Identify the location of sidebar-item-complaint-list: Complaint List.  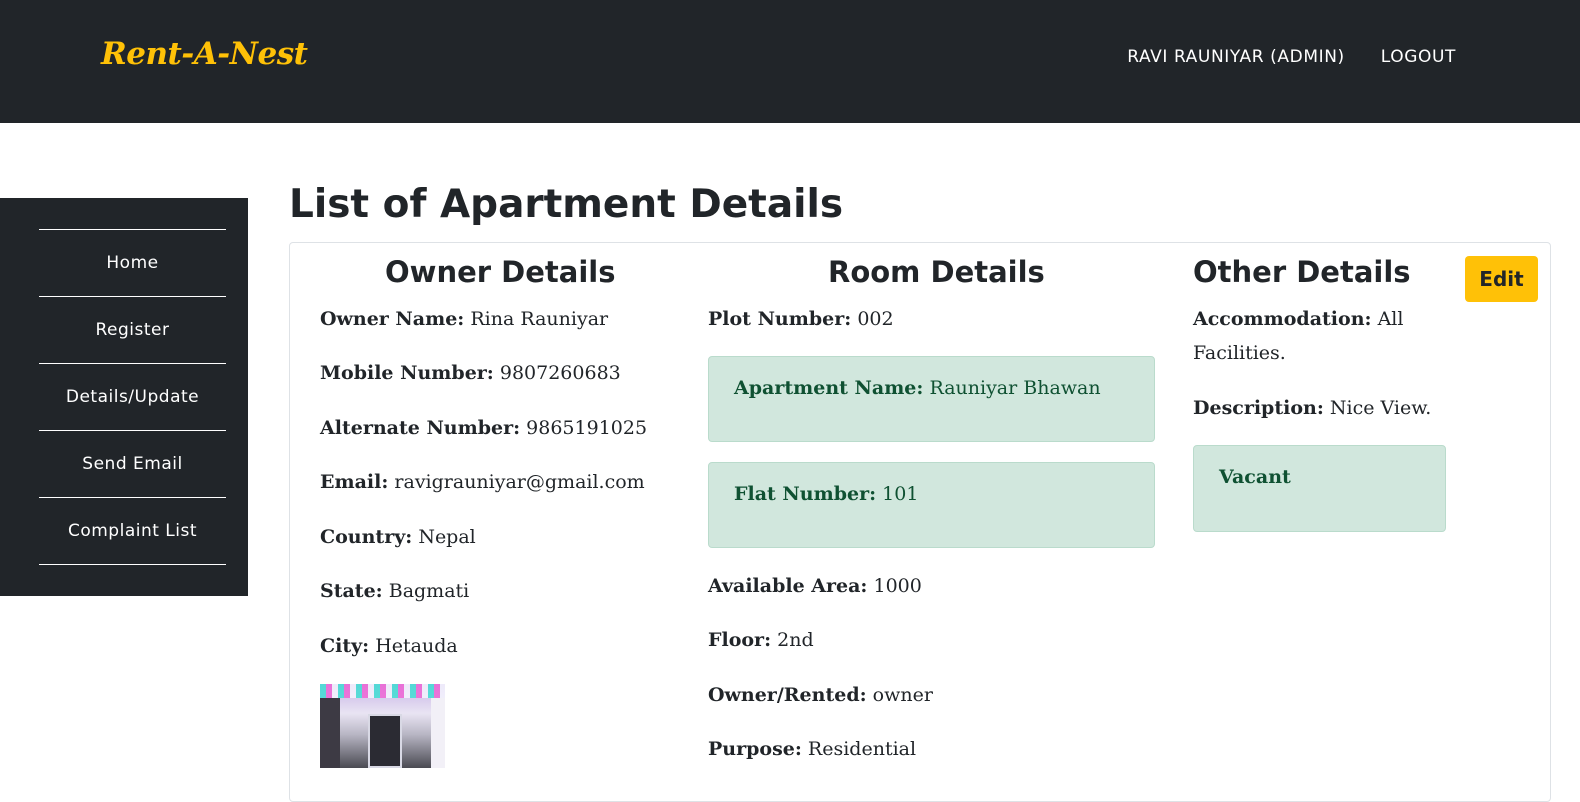
(132, 531).